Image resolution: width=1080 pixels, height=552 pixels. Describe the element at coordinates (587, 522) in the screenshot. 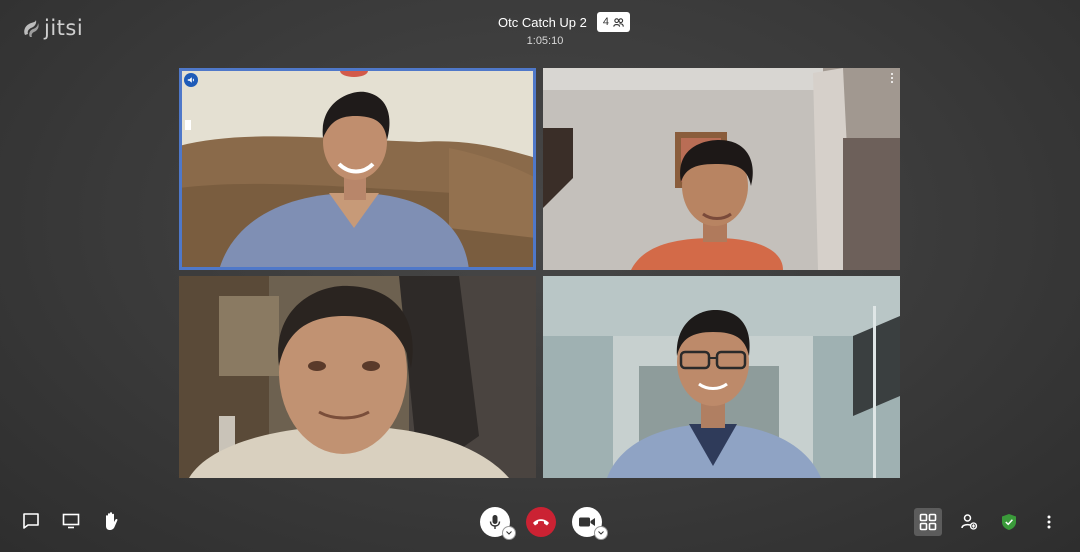

I see `camera-icon` at that location.